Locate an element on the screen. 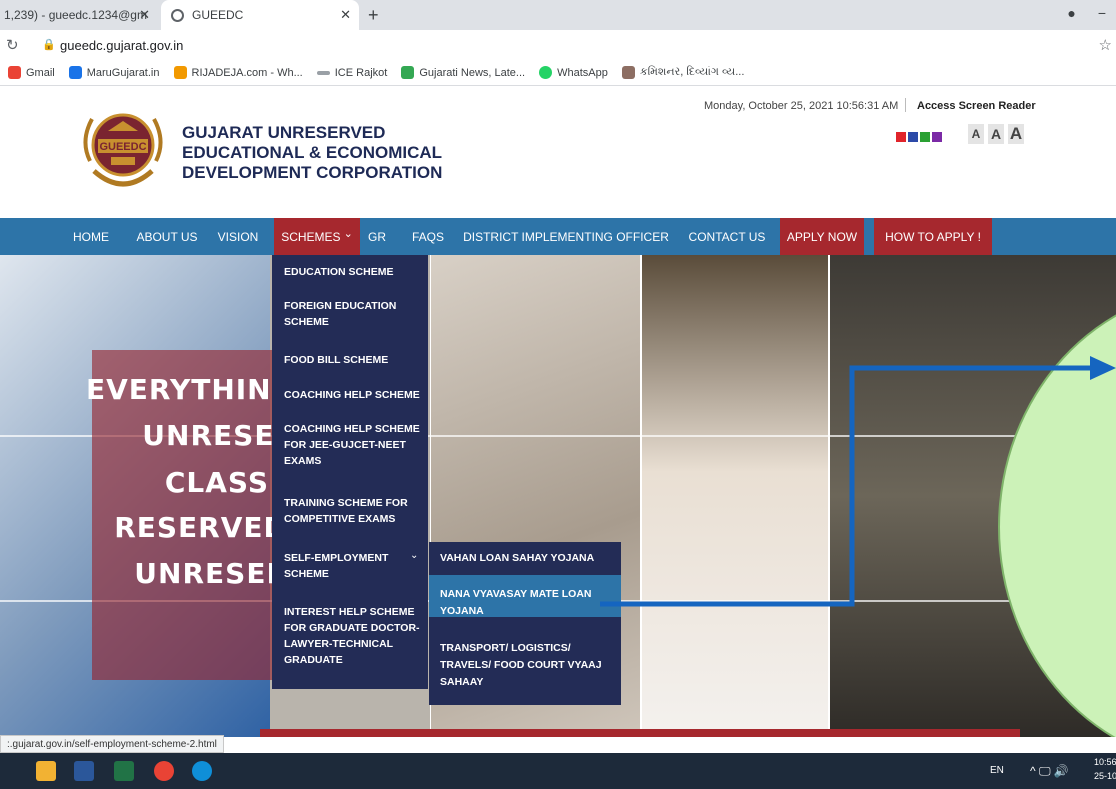 The width and height of the screenshot is (1116, 789). edge-icon is located at coordinates (202, 771).